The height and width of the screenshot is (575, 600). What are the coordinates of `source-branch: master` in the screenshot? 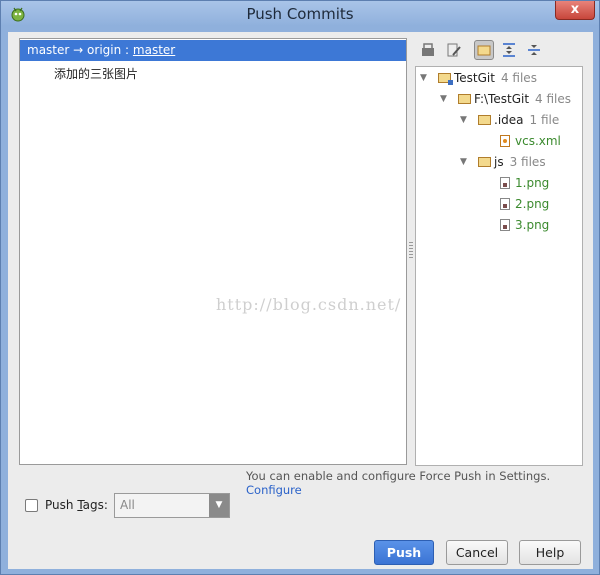 It's located at (48, 50).